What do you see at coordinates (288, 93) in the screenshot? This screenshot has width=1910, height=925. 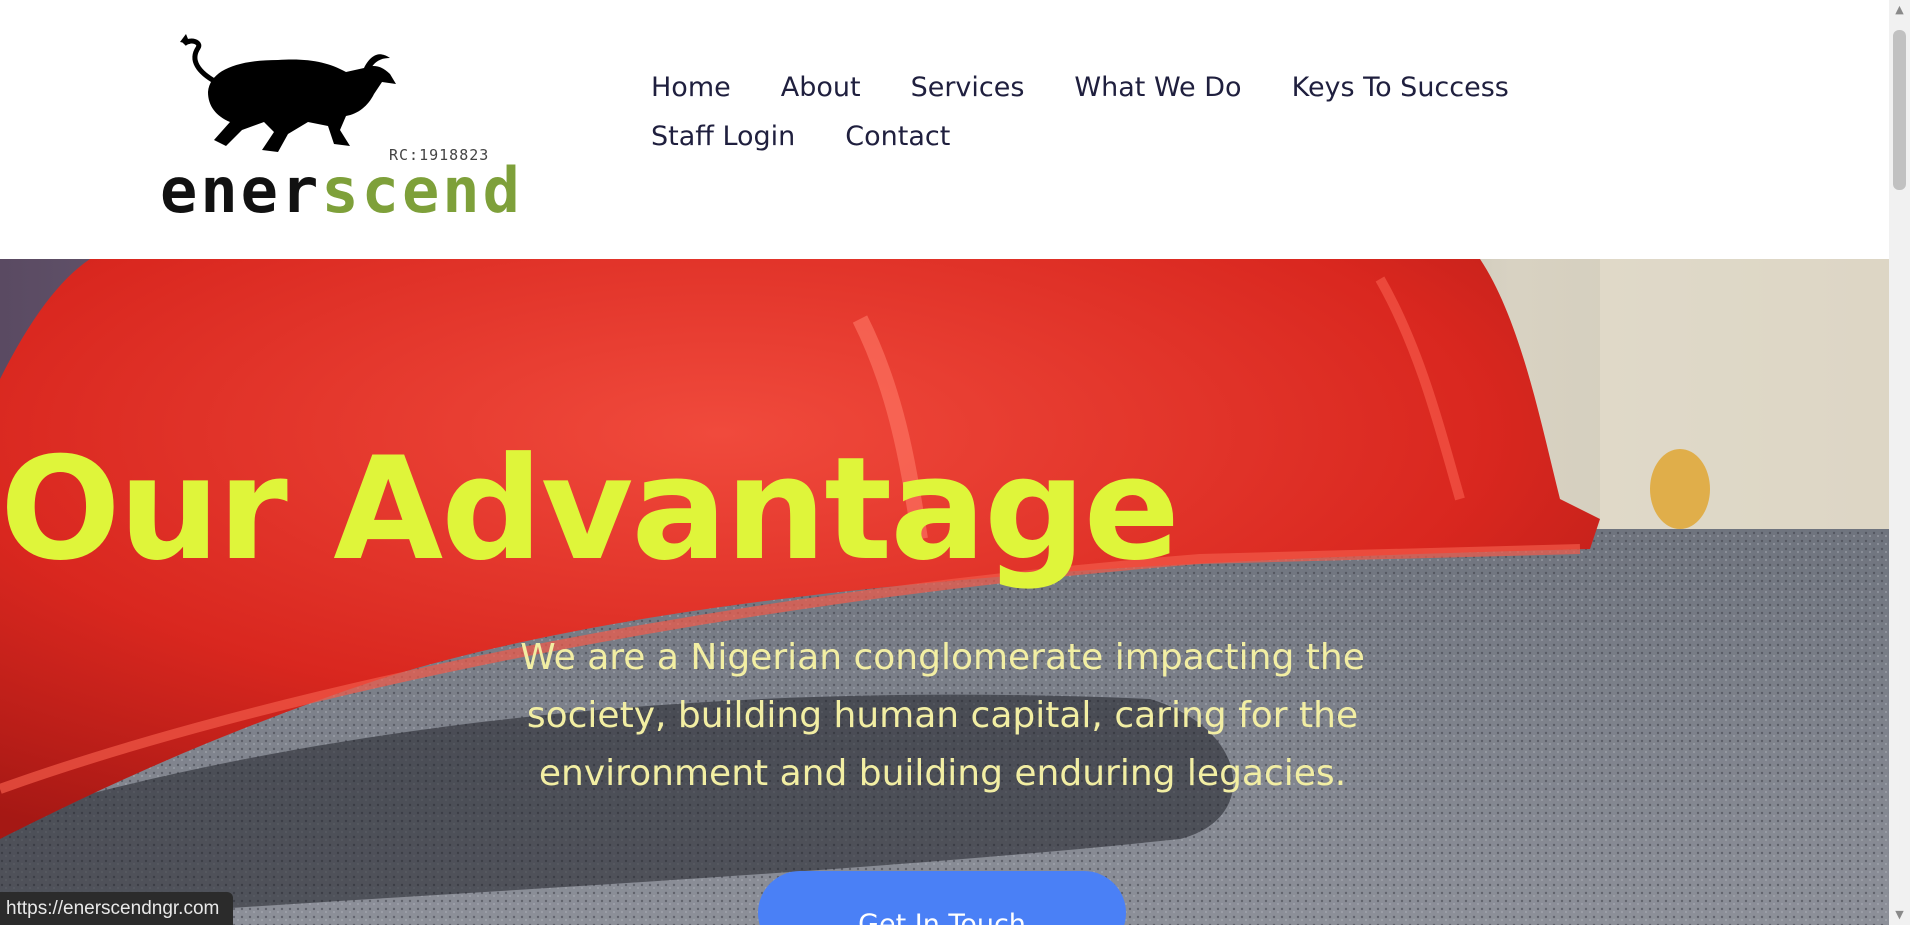 I see `charging-bull-icon` at bounding box center [288, 93].